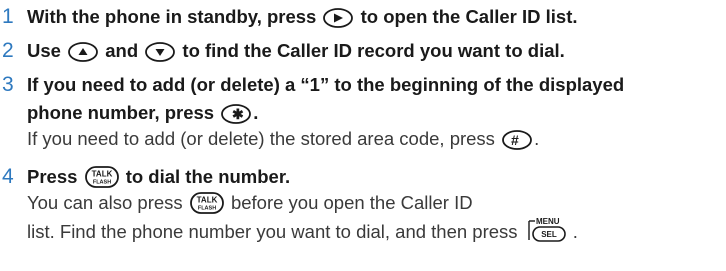 The height and width of the screenshot is (271, 726). I want to click on step-number: 2, so click(8, 50).